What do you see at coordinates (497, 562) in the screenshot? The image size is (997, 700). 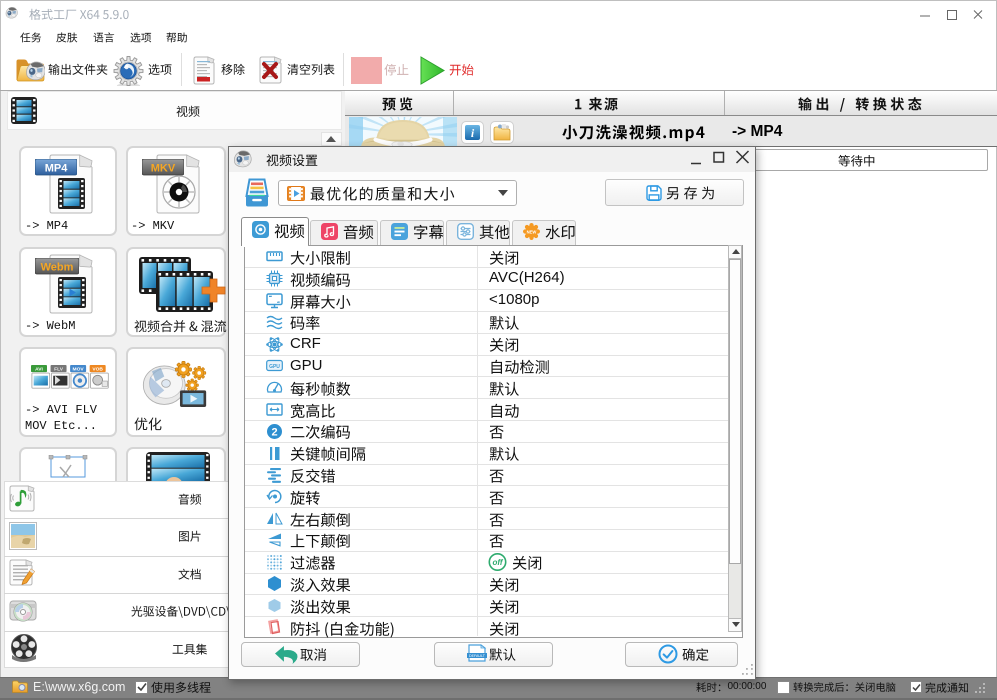 I see `svg-text: off` at bounding box center [497, 562].